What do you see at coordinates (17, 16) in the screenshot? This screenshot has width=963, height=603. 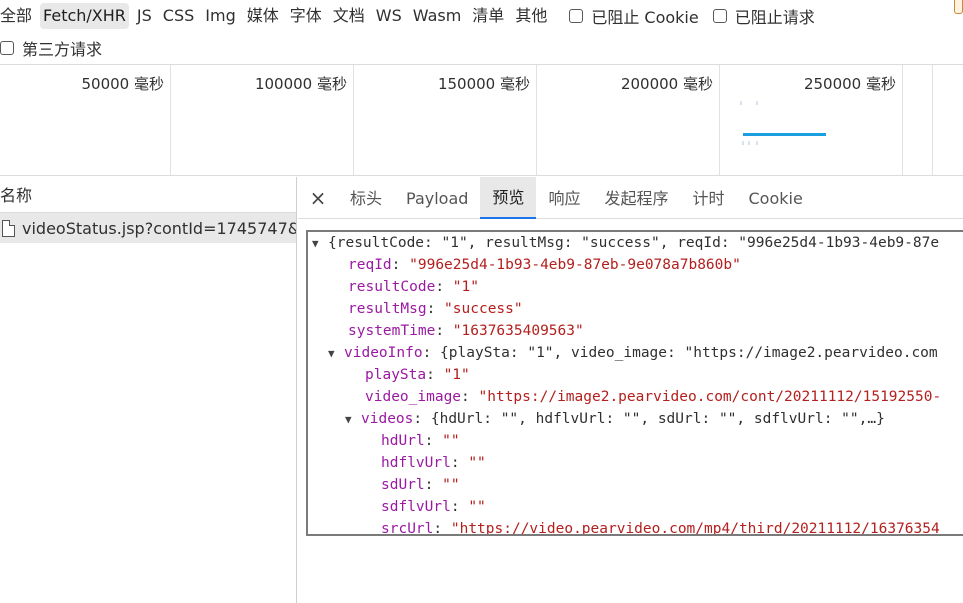 I see `filter-all: 全部` at bounding box center [17, 16].